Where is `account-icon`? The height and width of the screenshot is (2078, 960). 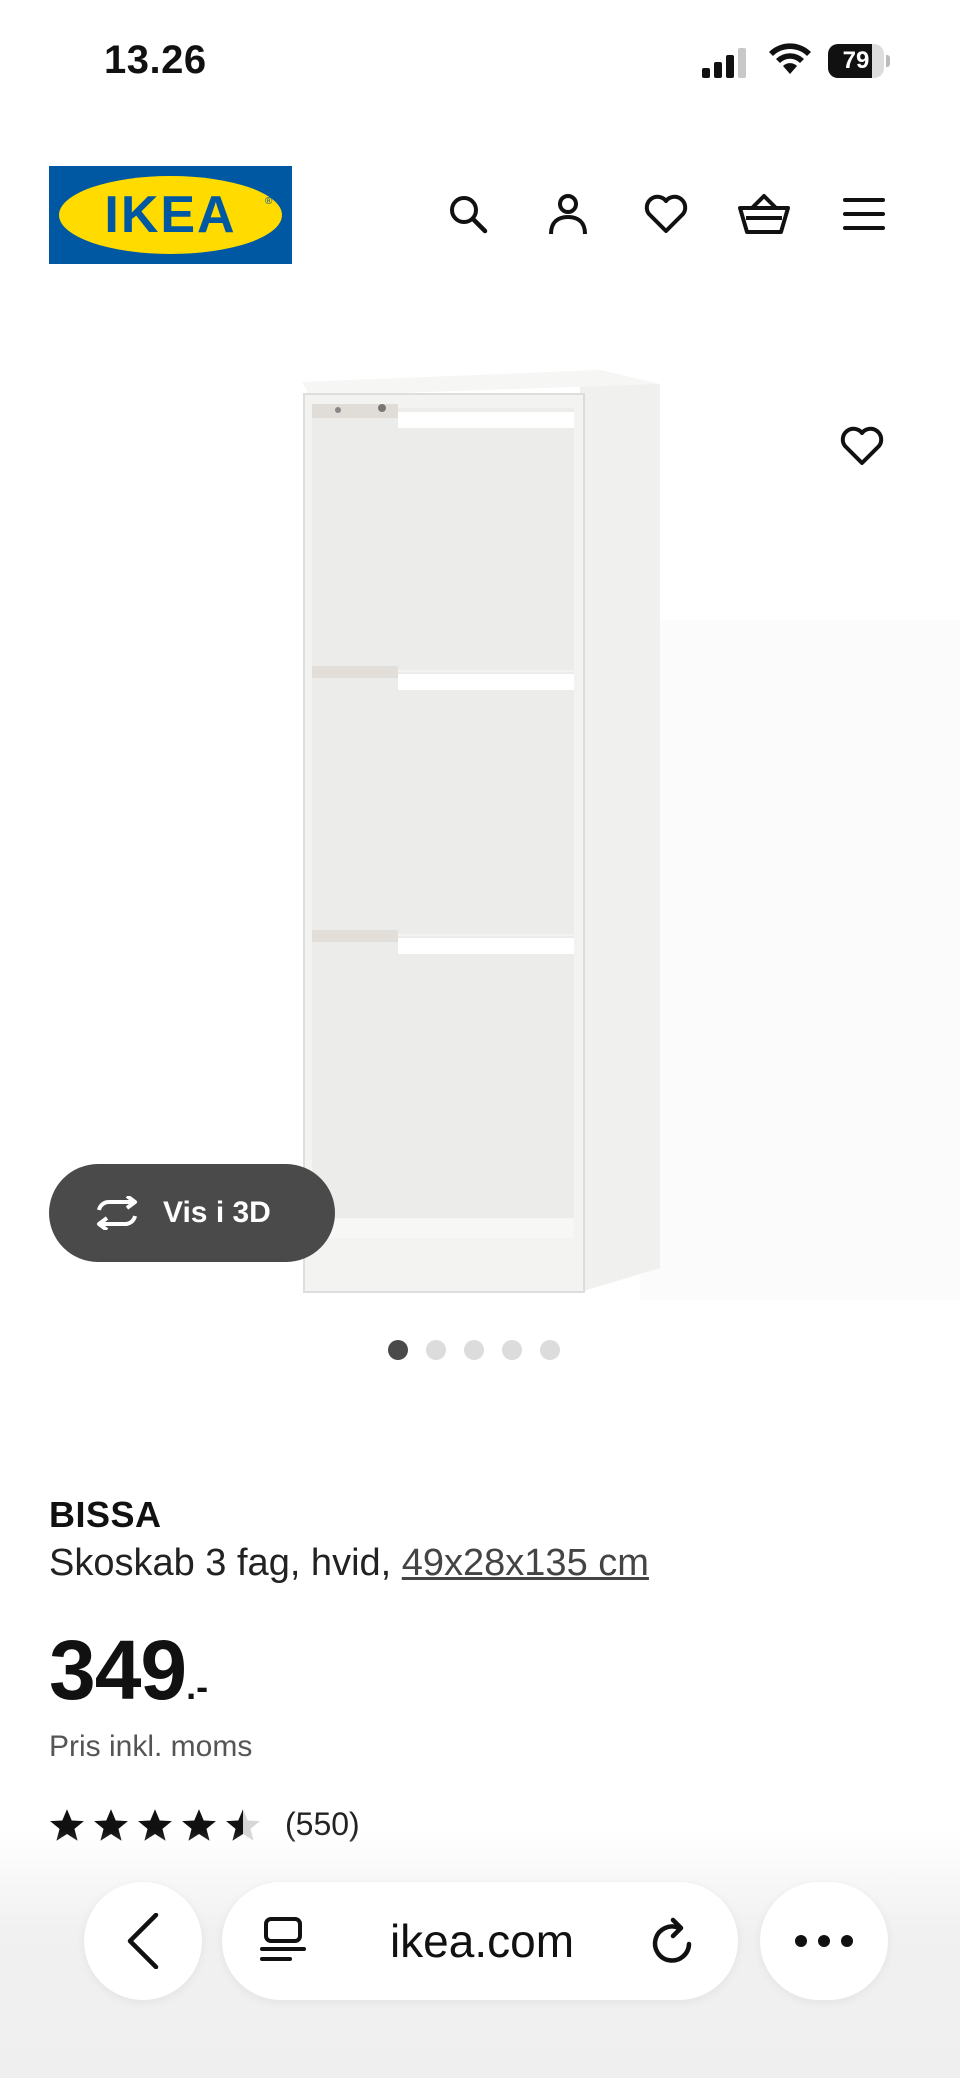 account-icon is located at coordinates (568, 214).